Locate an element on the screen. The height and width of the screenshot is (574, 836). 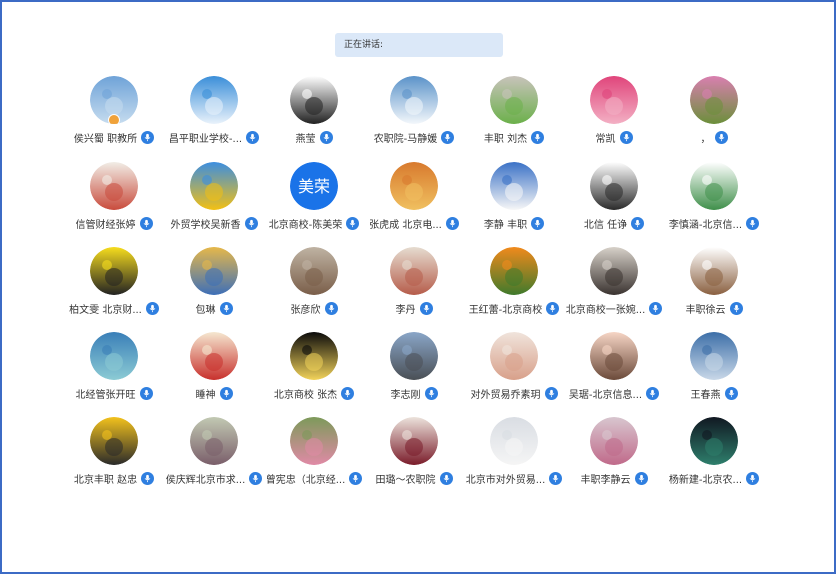
participant-tile: 丰职李静云 is located at coordinates (614, 451).